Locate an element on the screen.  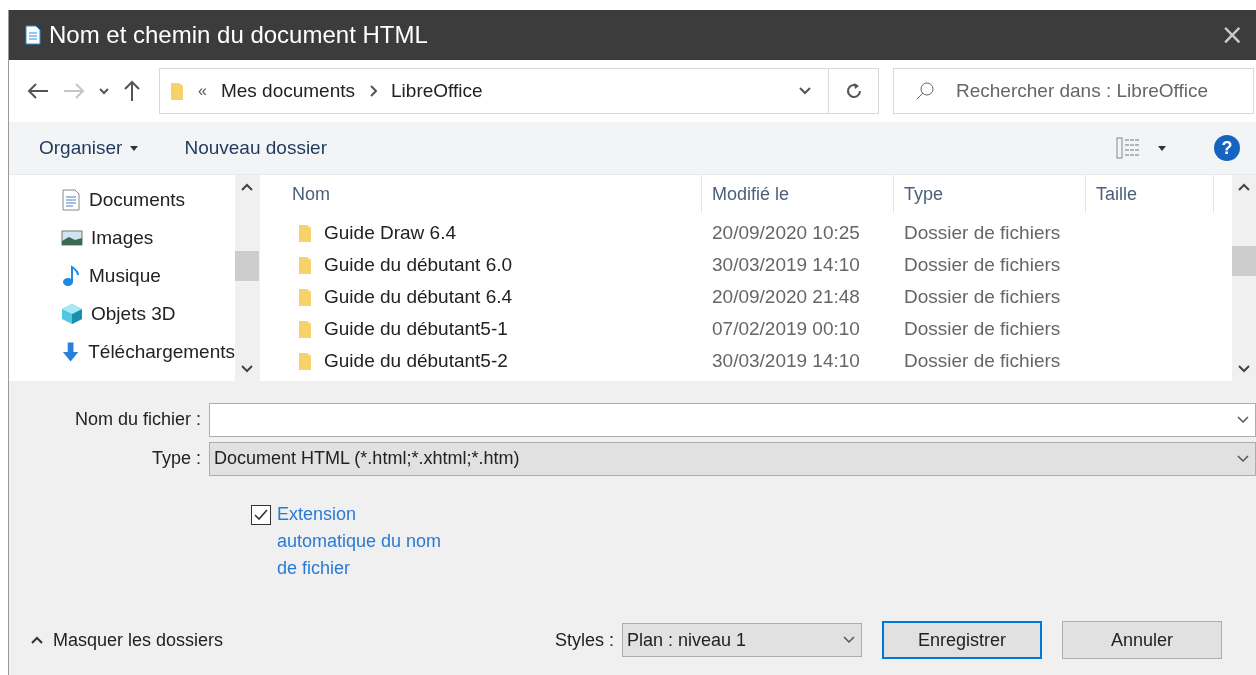
file-name-cell: Guide du débutant5-2 is located at coordinates (492, 361).